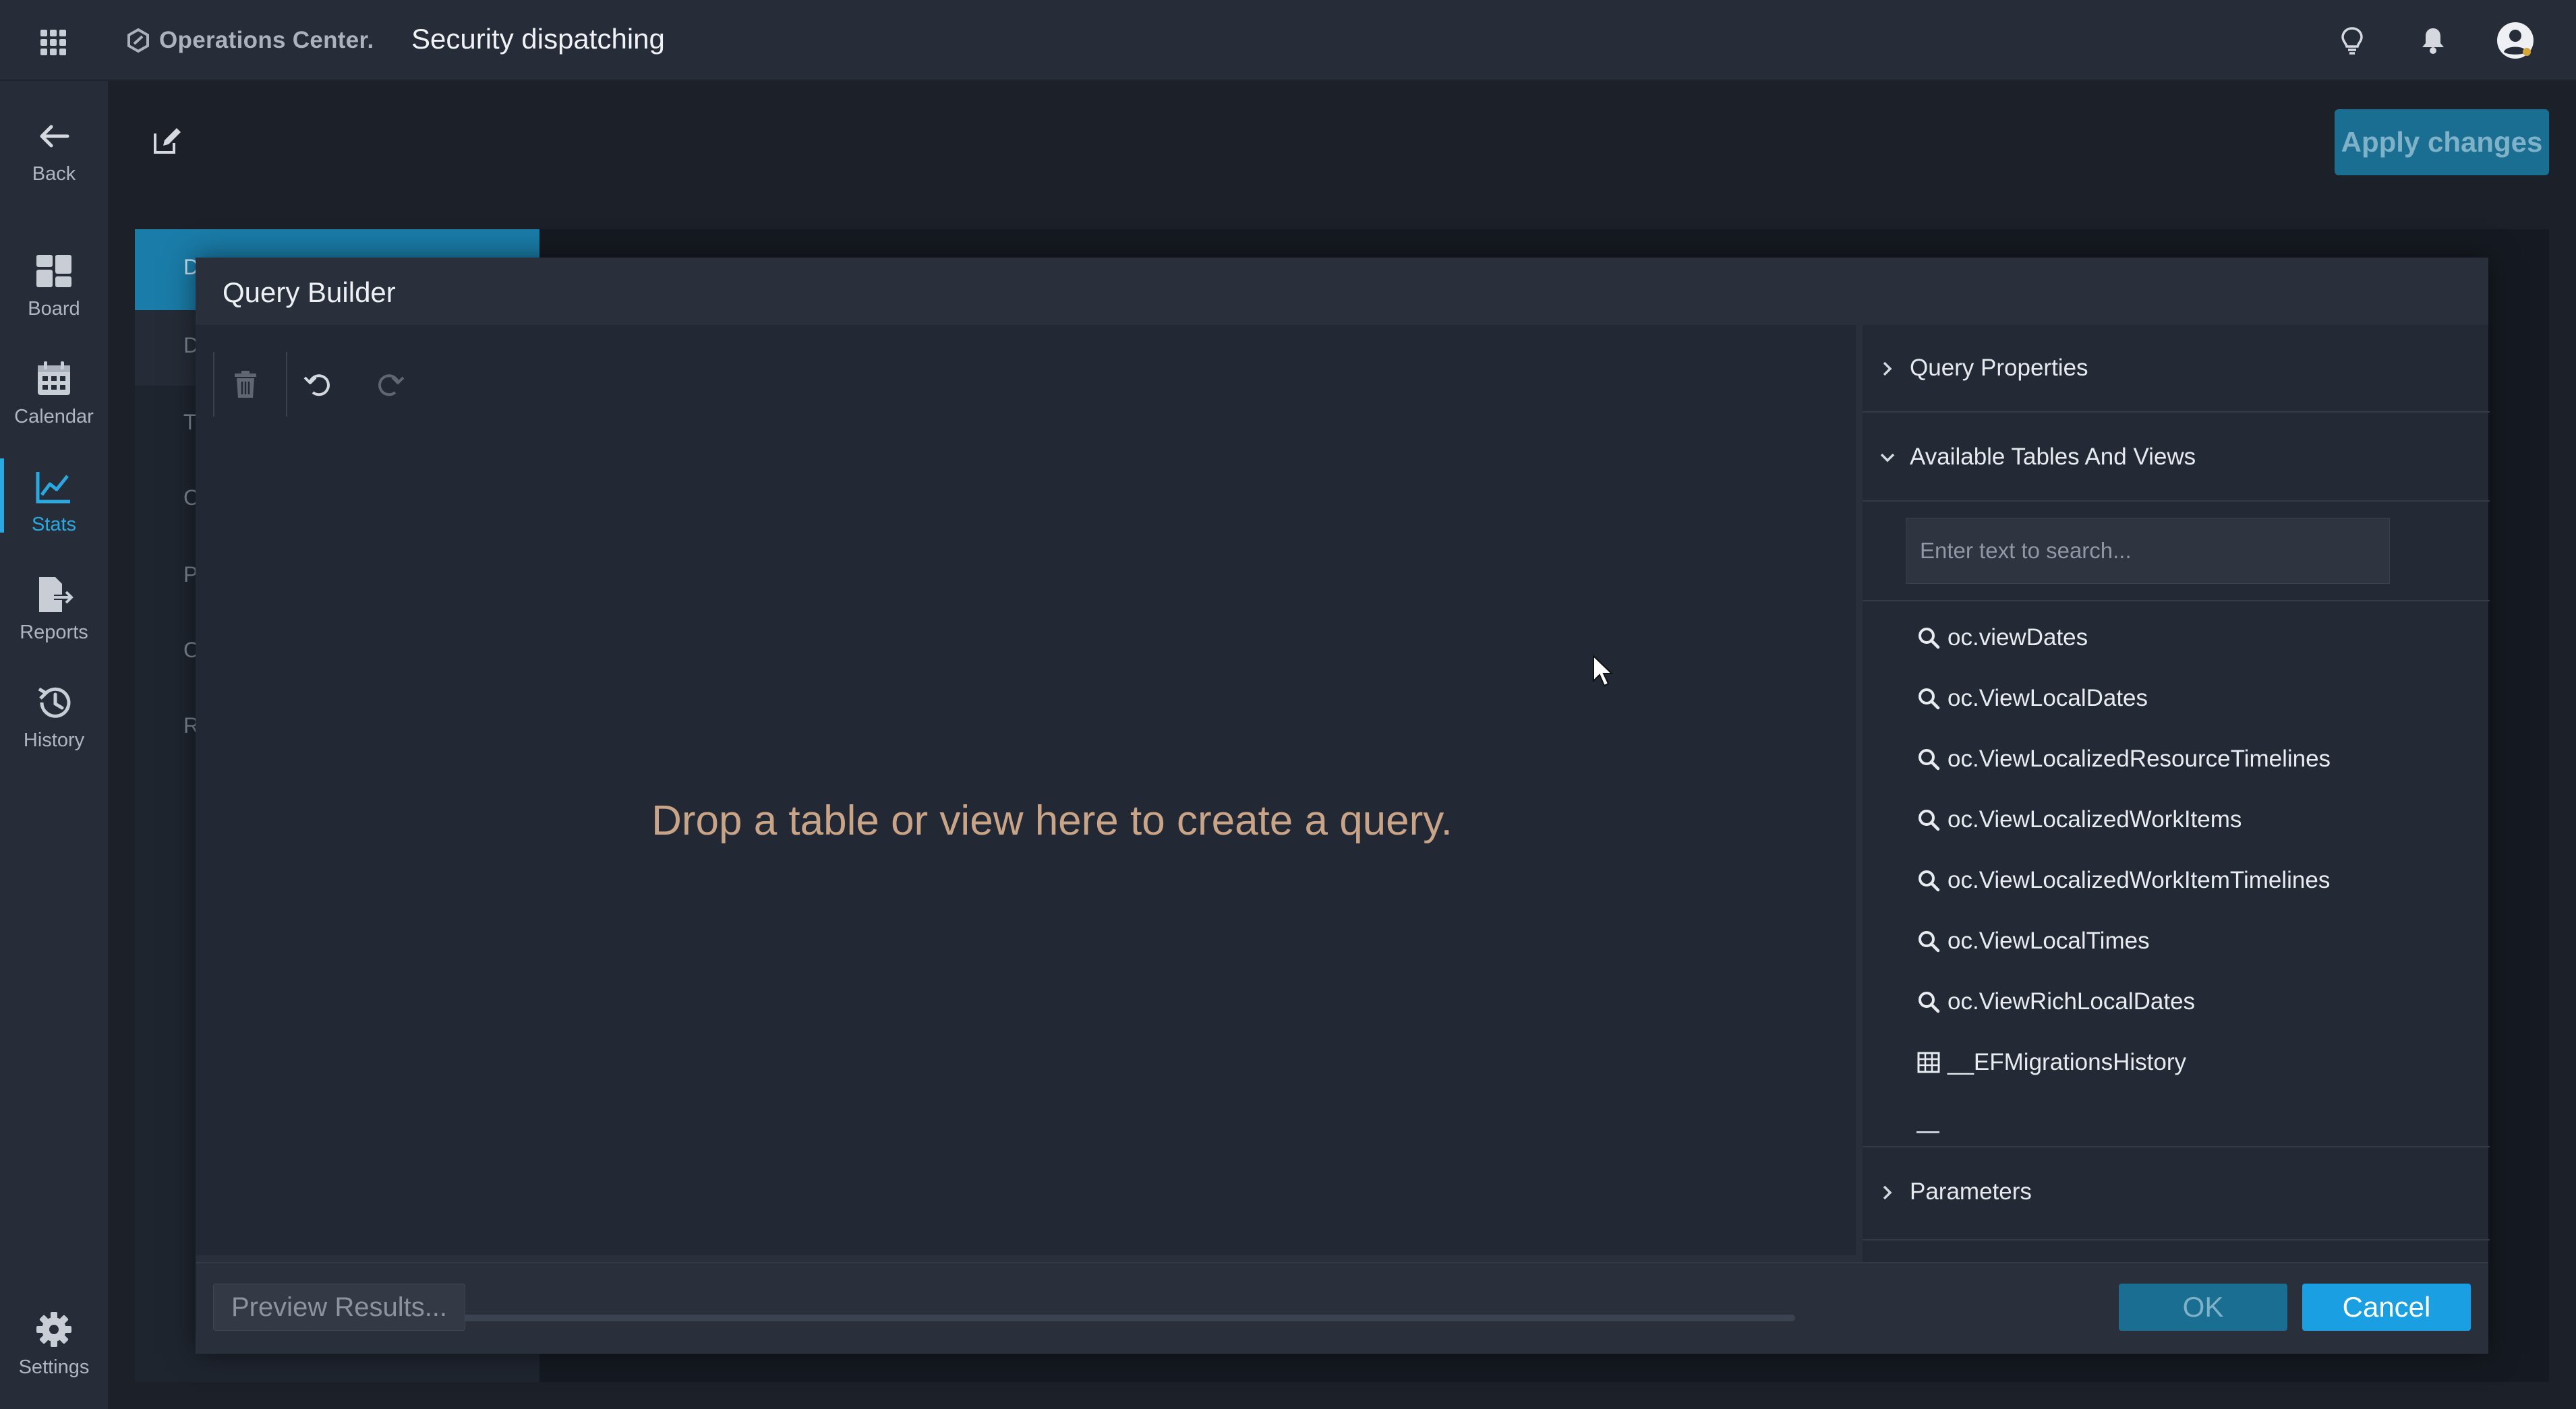 This screenshot has width=2576, height=1409. Describe the element at coordinates (138, 40) in the screenshot. I see `operations-center-logo-icon` at that location.